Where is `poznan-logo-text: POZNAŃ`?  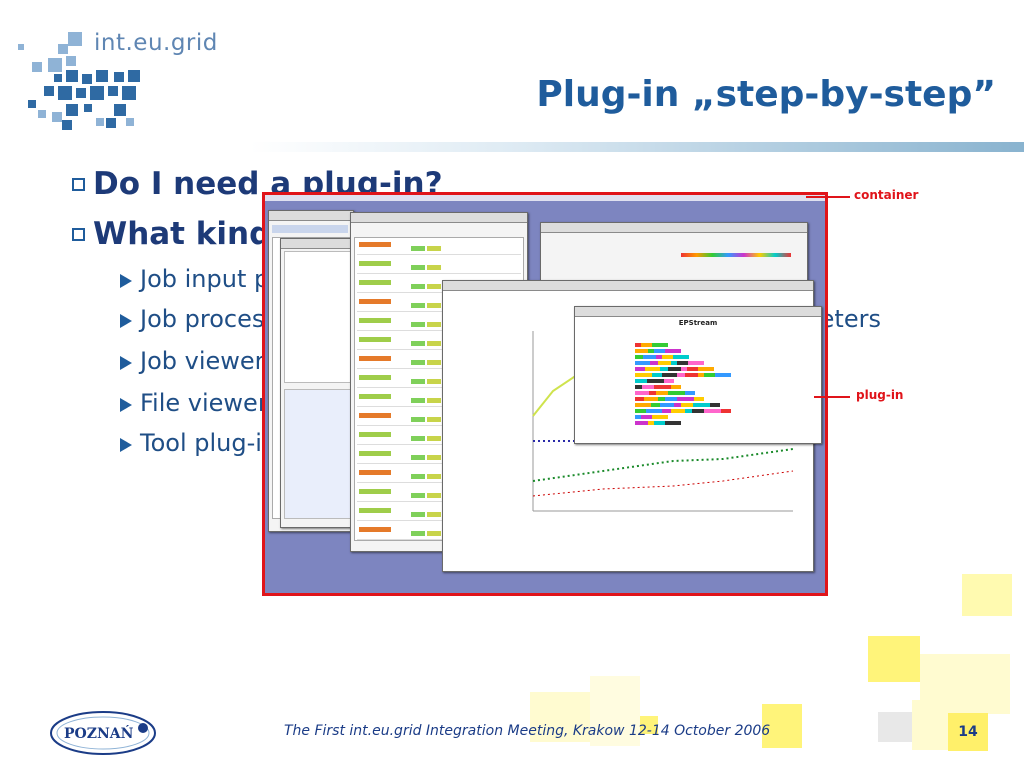
poznan-logo-text: POZNAŃ is located at coordinates (99, 734).